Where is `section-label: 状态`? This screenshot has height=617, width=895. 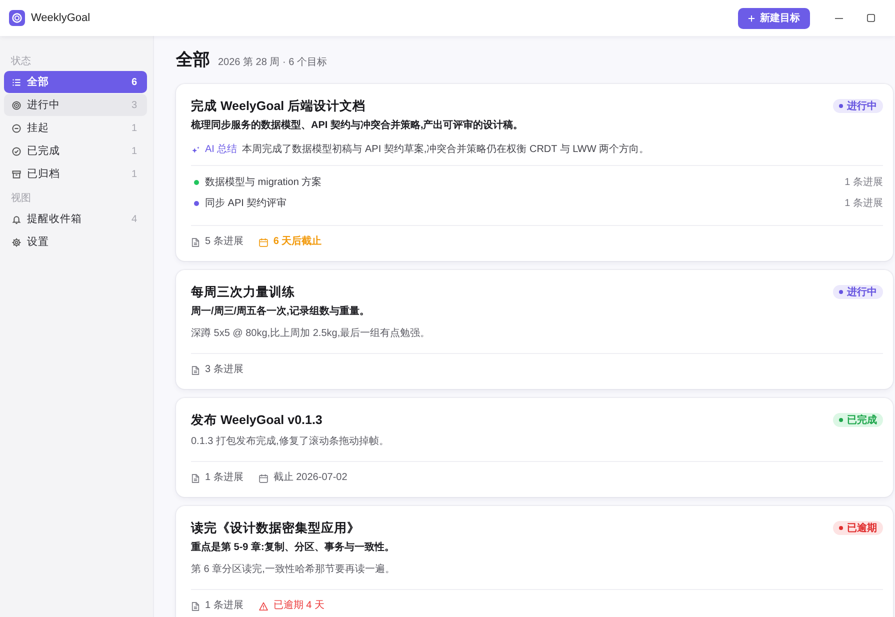
section-label: 状态 is located at coordinates (21, 62).